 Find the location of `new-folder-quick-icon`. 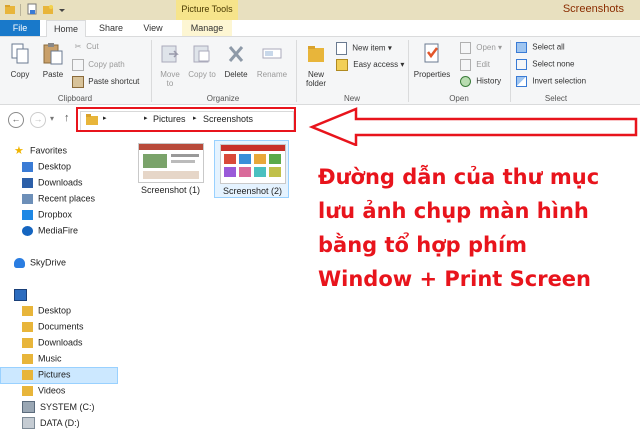

new-folder-quick-icon is located at coordinates (48, 9).